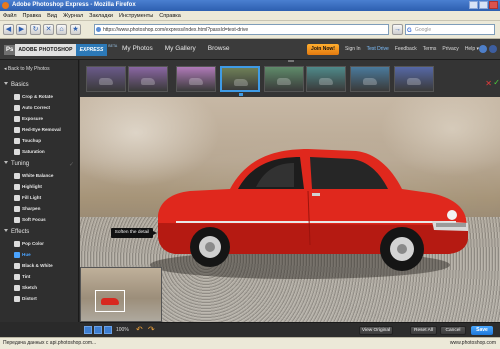 The height and width of the screenshot is (349, 500). What do you see at coordinates (98, 330) in the screenshot?
I see `zoom-out-icon` at bounding box center [98, 330].